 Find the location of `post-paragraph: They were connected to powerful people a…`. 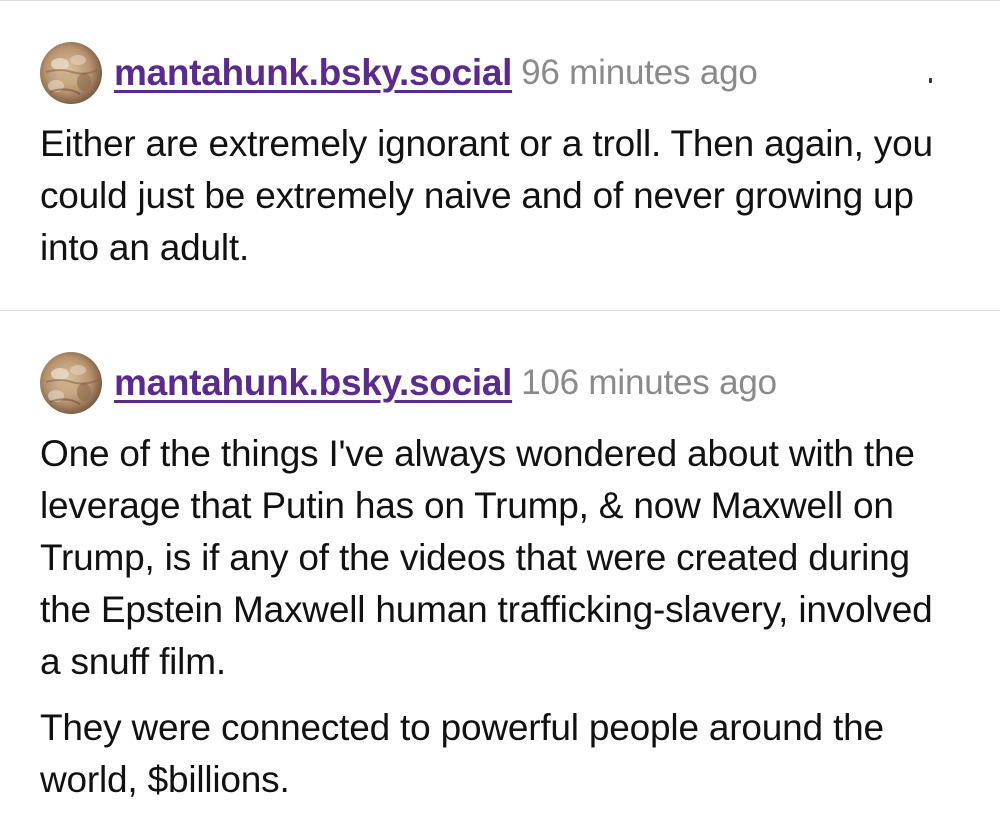

post-paragraph: They were connected to powerful people a… is located at coordinates (462, 753).